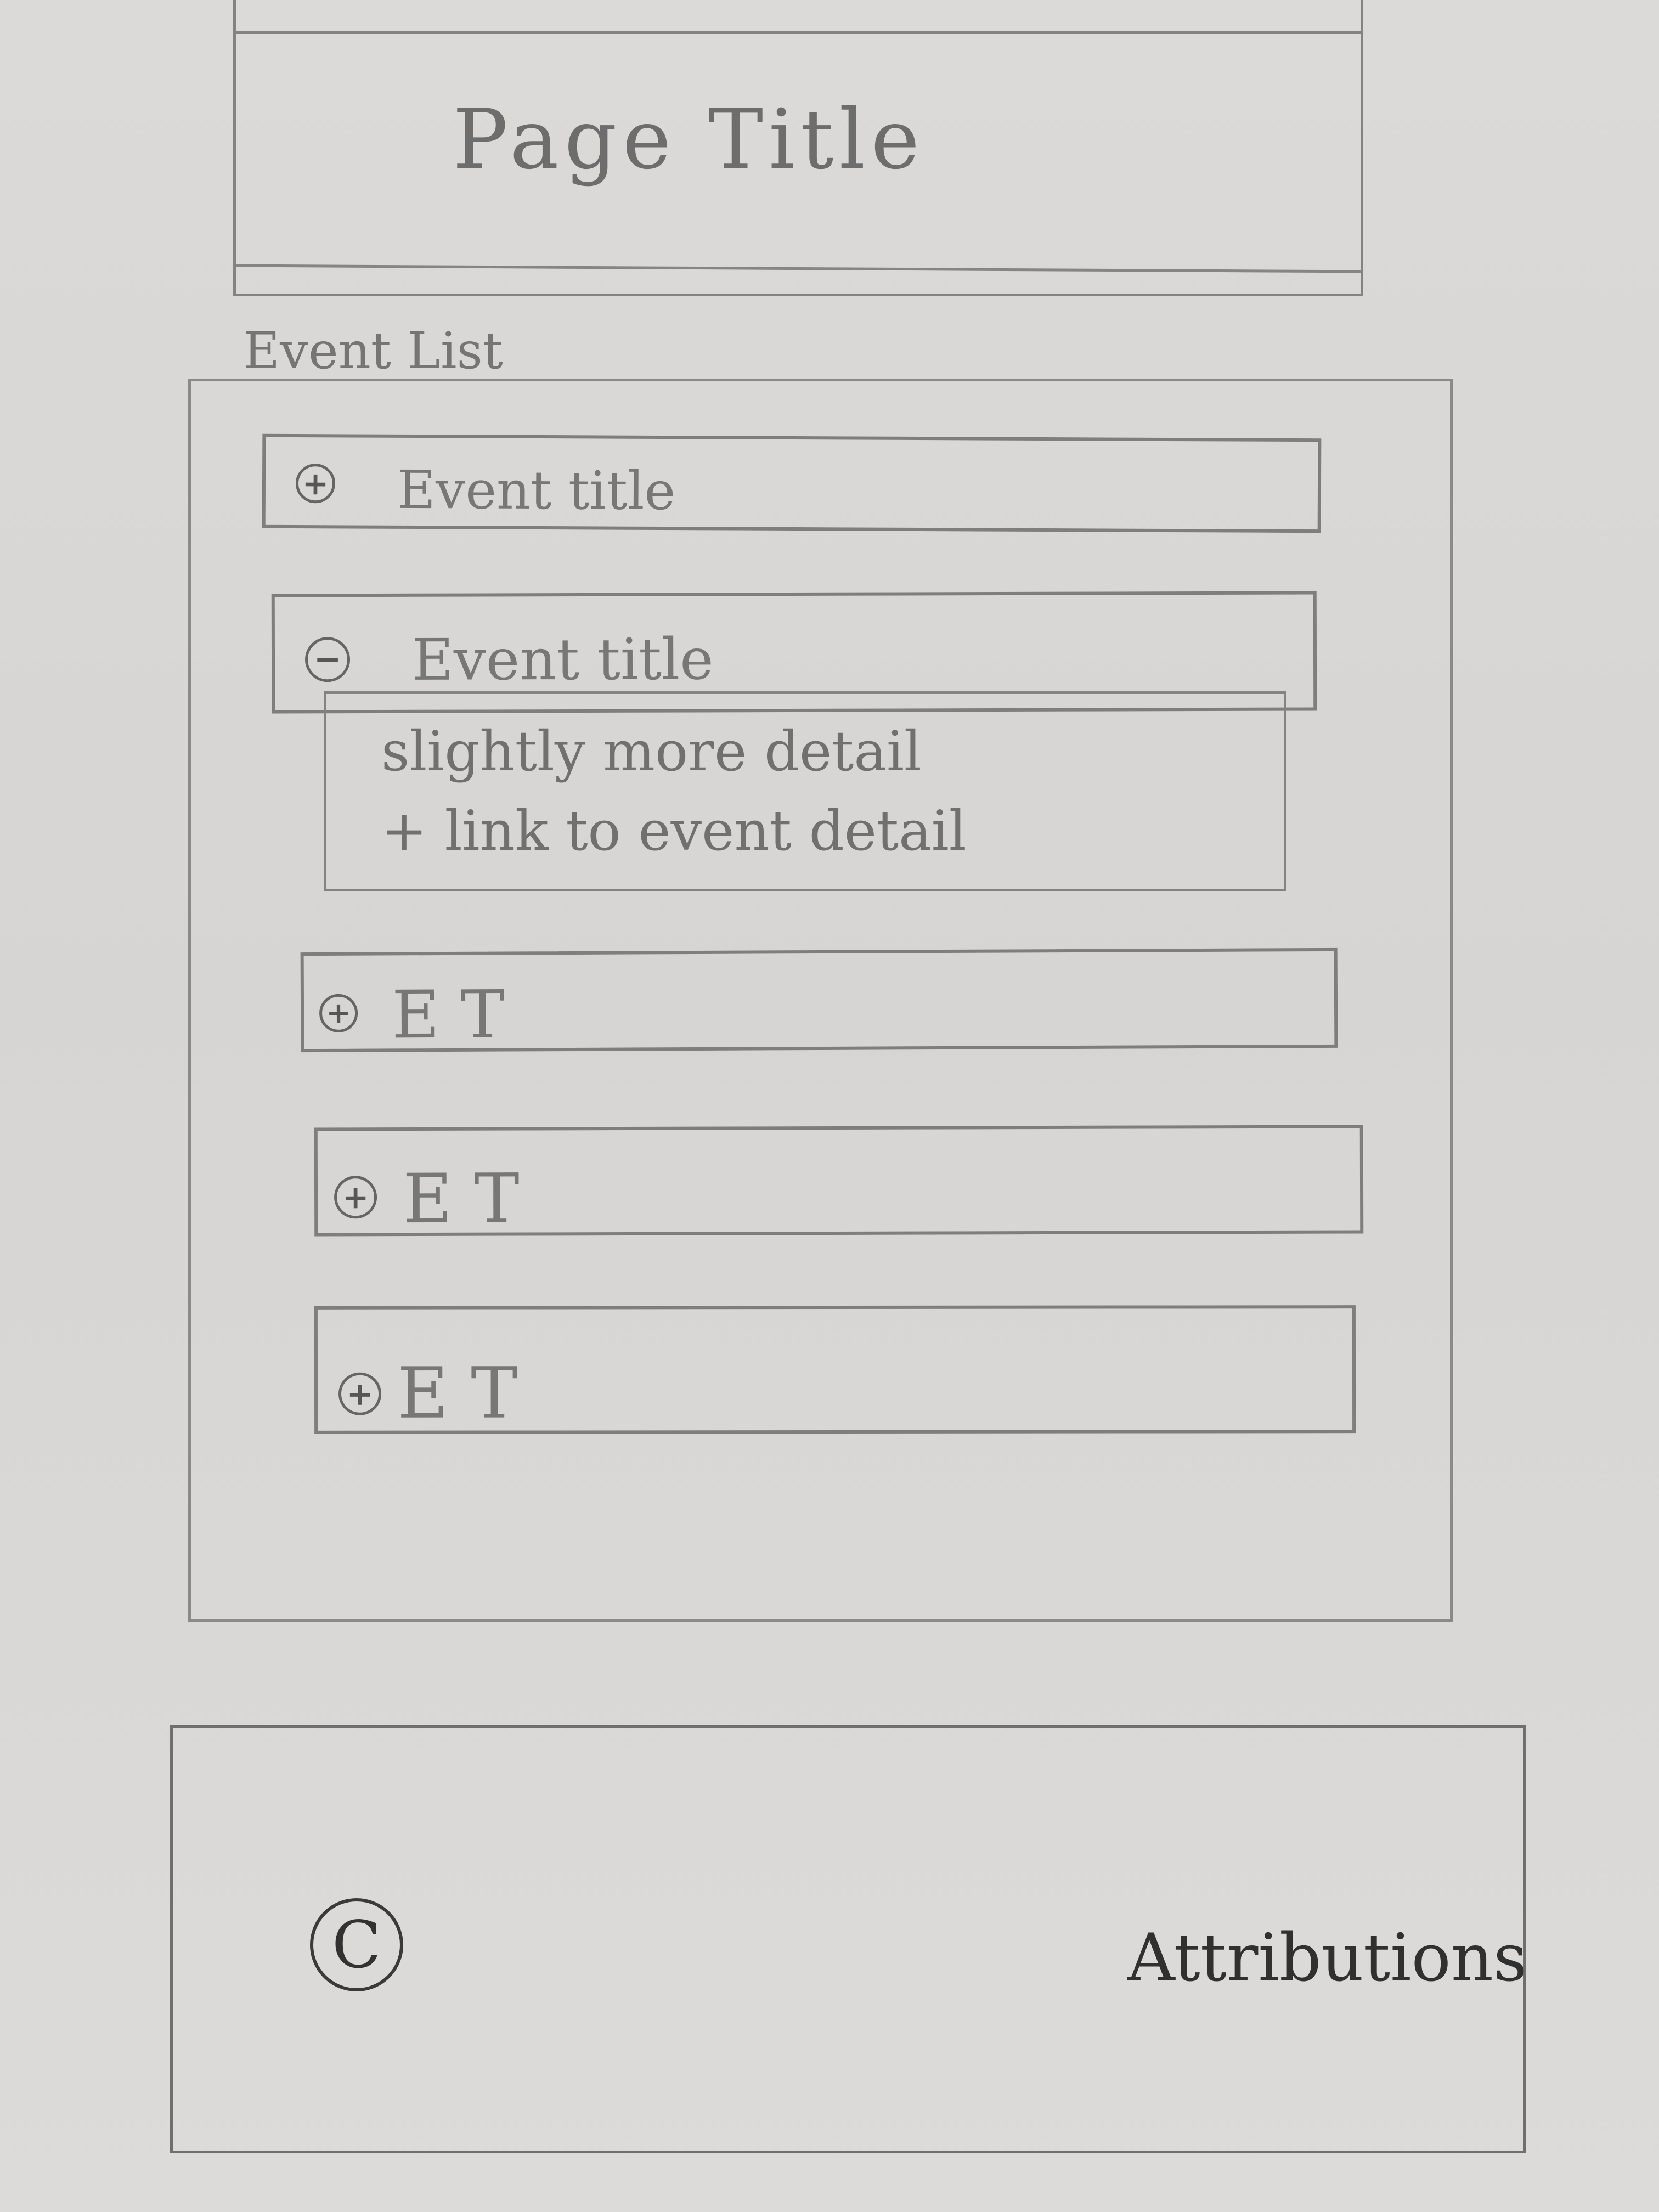 The height and width of the screenshot is (2212, 1659). What do you see at coordinates (1327, 1958) in the screenshot?
I see `attributions-link: Attributions` at bounding box center [1327, 1958].